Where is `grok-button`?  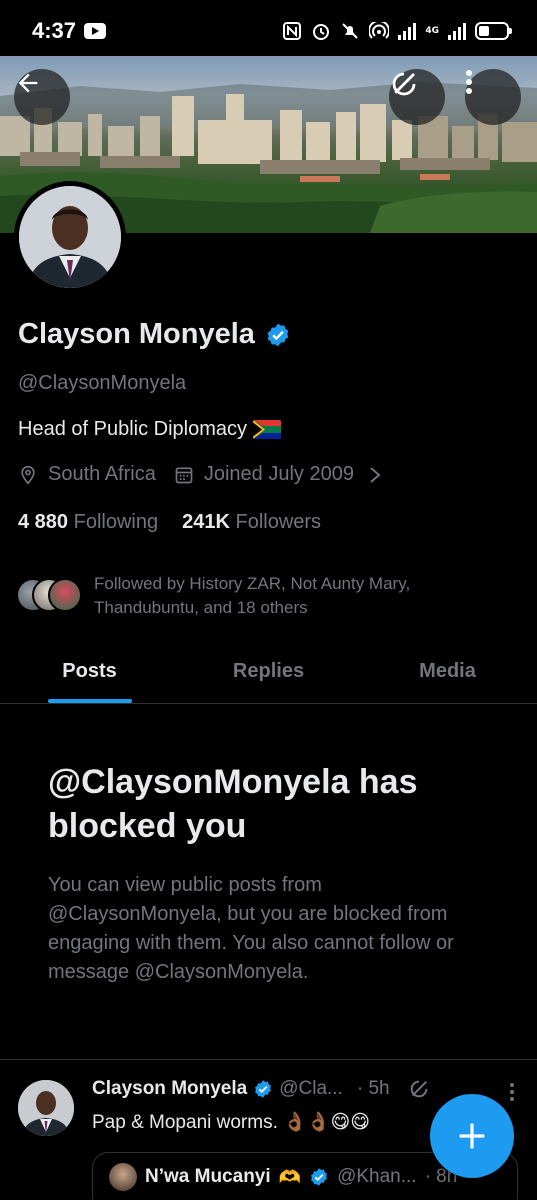
grok-button is located at coordinates (417, 97).